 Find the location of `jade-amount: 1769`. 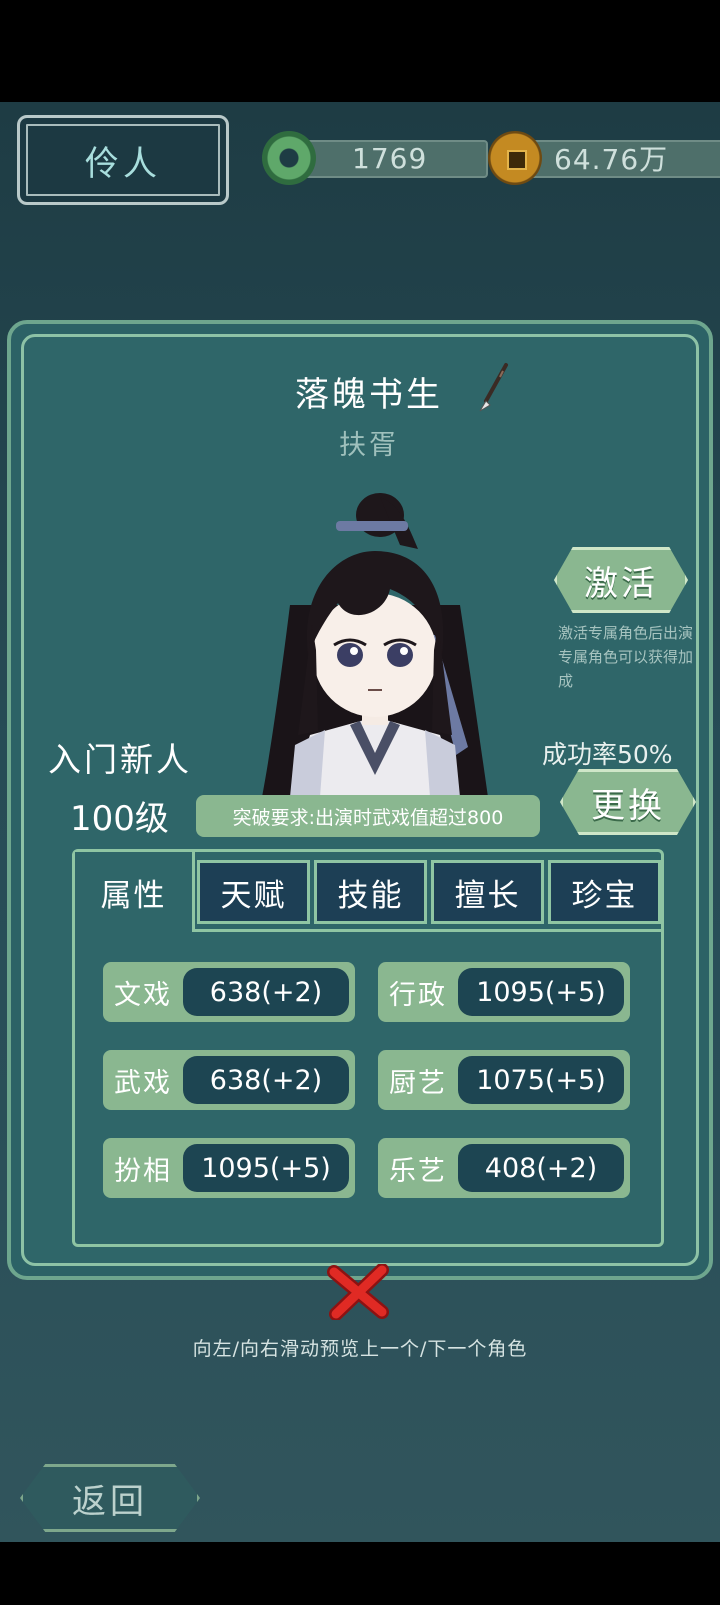

jade-amount: 1769 is located at coordinates (390, 158).